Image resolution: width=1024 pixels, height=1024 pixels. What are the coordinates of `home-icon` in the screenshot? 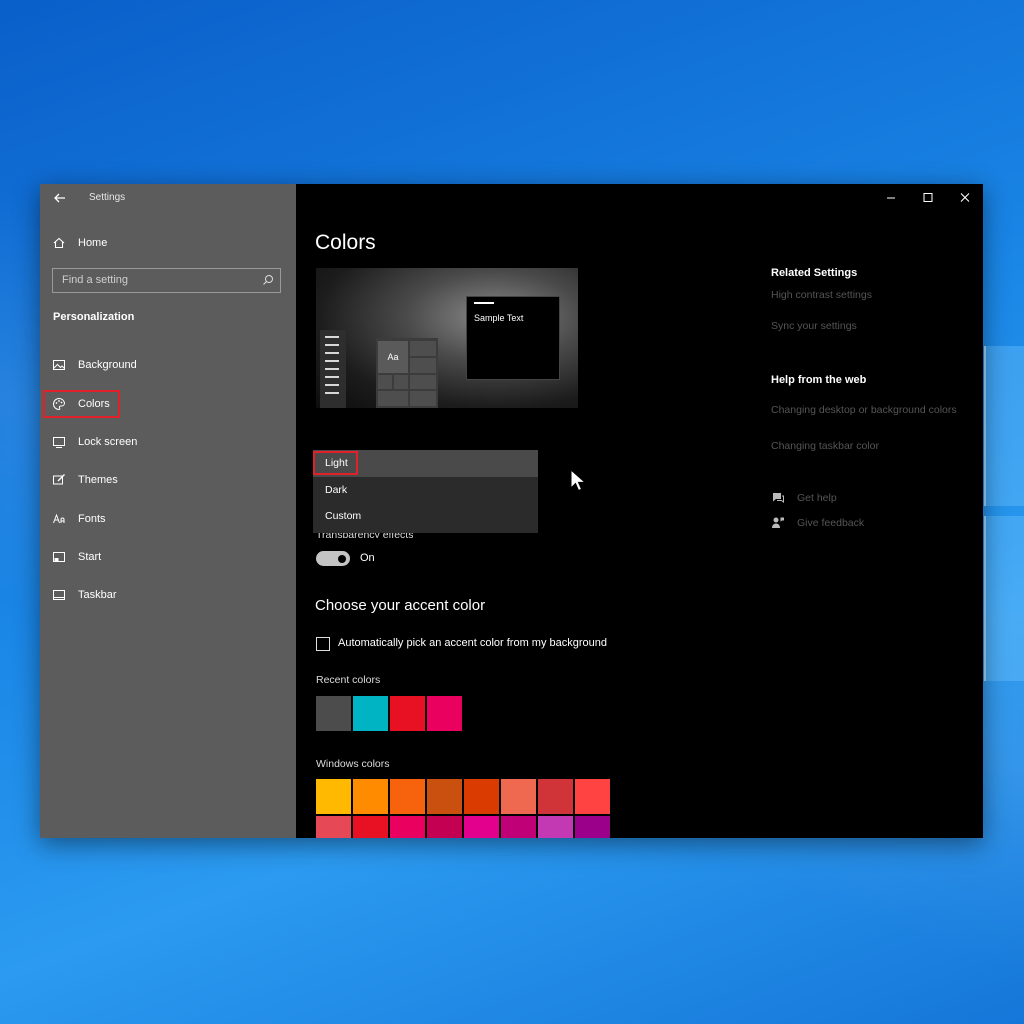 It's located at (59, 243).